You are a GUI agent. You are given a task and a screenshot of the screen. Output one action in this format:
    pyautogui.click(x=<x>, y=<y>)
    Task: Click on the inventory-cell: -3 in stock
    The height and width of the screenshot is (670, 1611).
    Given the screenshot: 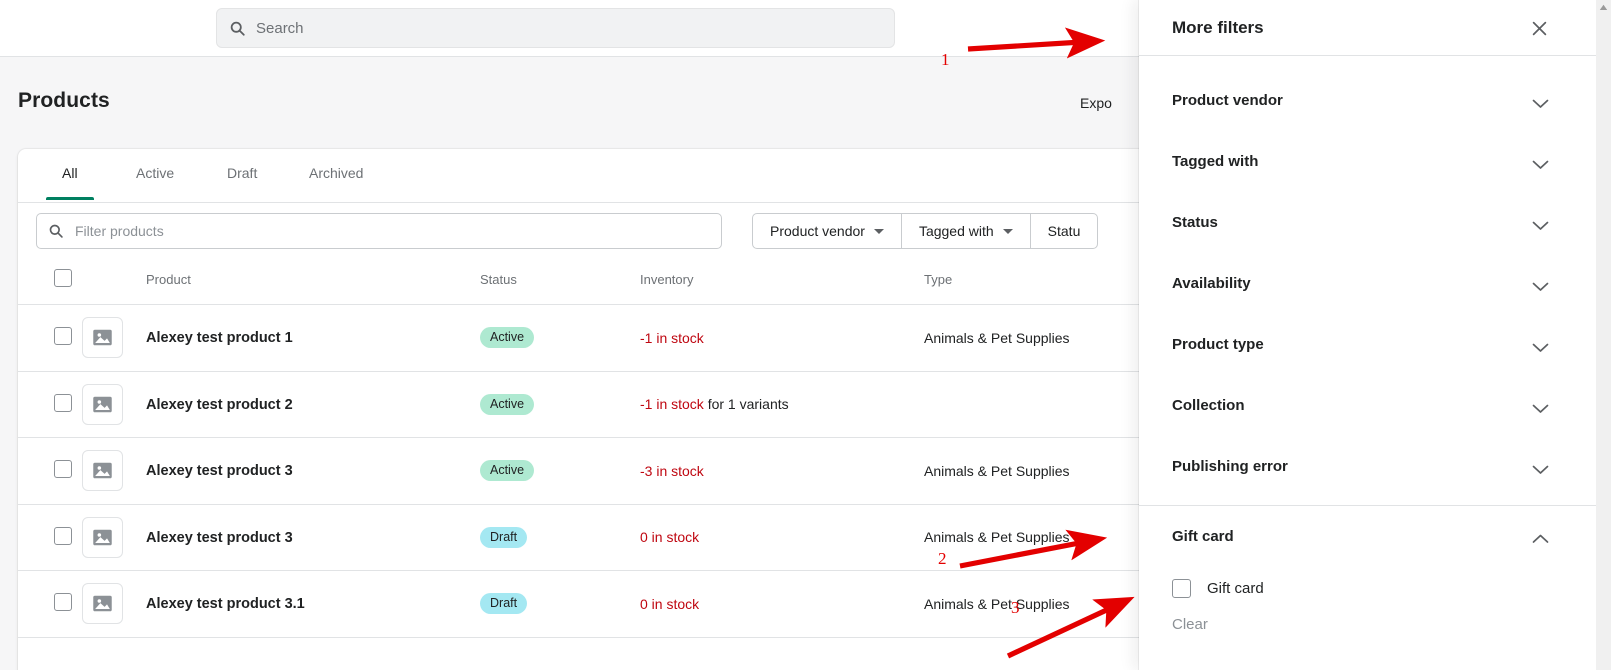 What is the action you would take?
    pyautogui.click(x=782, y=471)
    